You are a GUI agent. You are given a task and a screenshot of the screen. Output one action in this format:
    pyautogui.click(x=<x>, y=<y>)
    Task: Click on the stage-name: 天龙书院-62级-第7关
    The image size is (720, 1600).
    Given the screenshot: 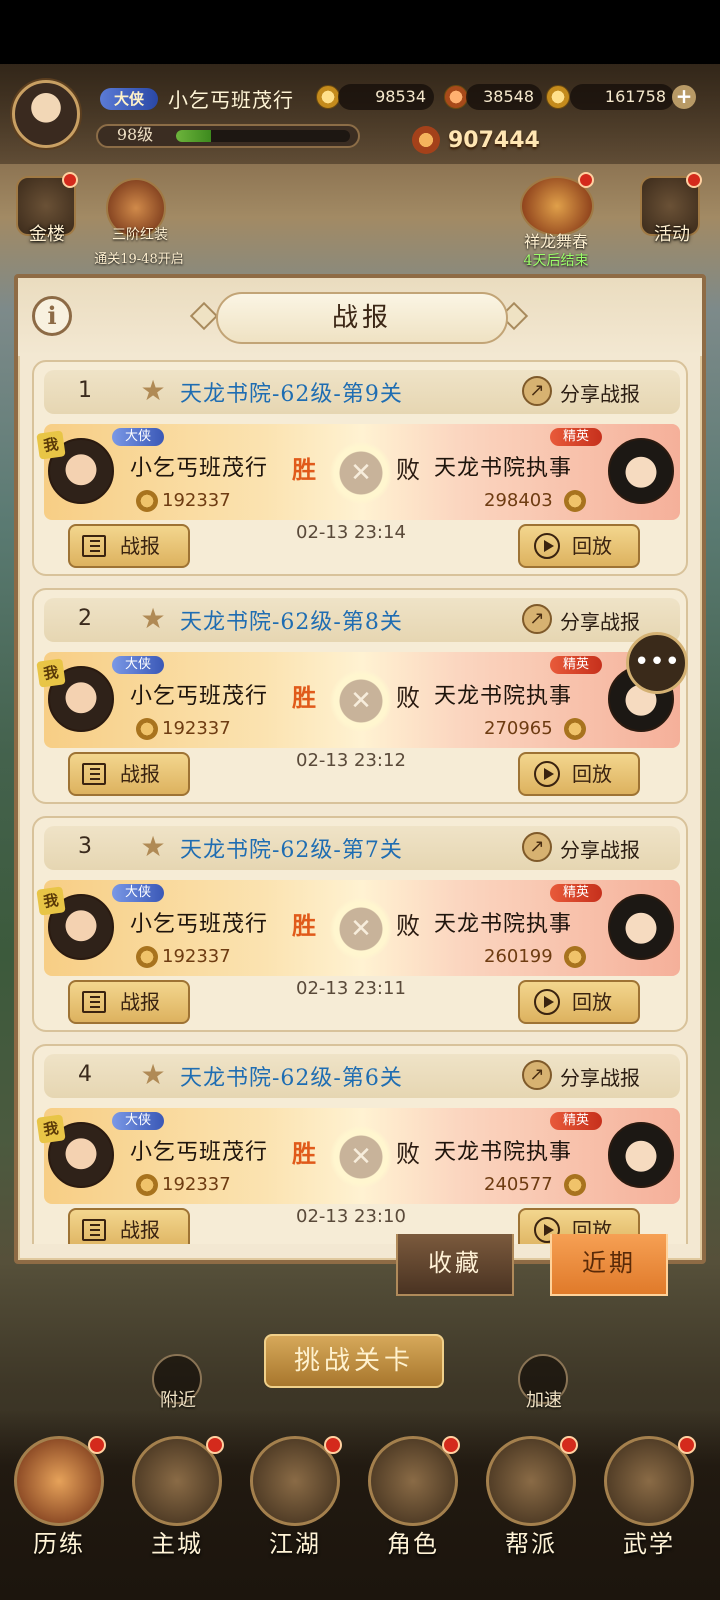 What is the action you would take?
    pyautogui.click(x=291, y=850)
    